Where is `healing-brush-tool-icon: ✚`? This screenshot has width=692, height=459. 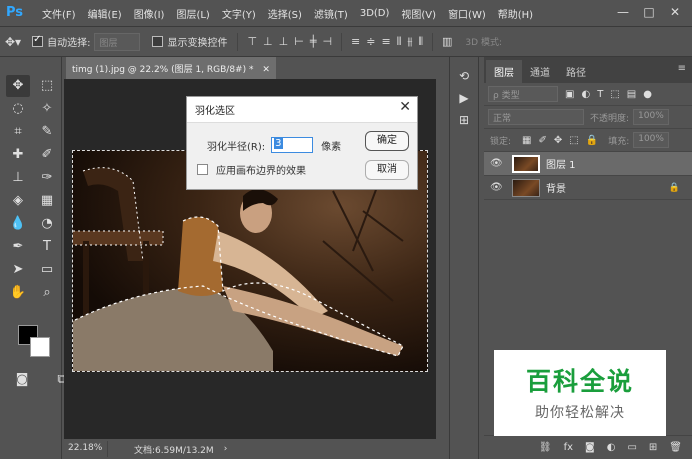
healing-brush-tool-icon: ✚ is located at coordinates (18, 155).